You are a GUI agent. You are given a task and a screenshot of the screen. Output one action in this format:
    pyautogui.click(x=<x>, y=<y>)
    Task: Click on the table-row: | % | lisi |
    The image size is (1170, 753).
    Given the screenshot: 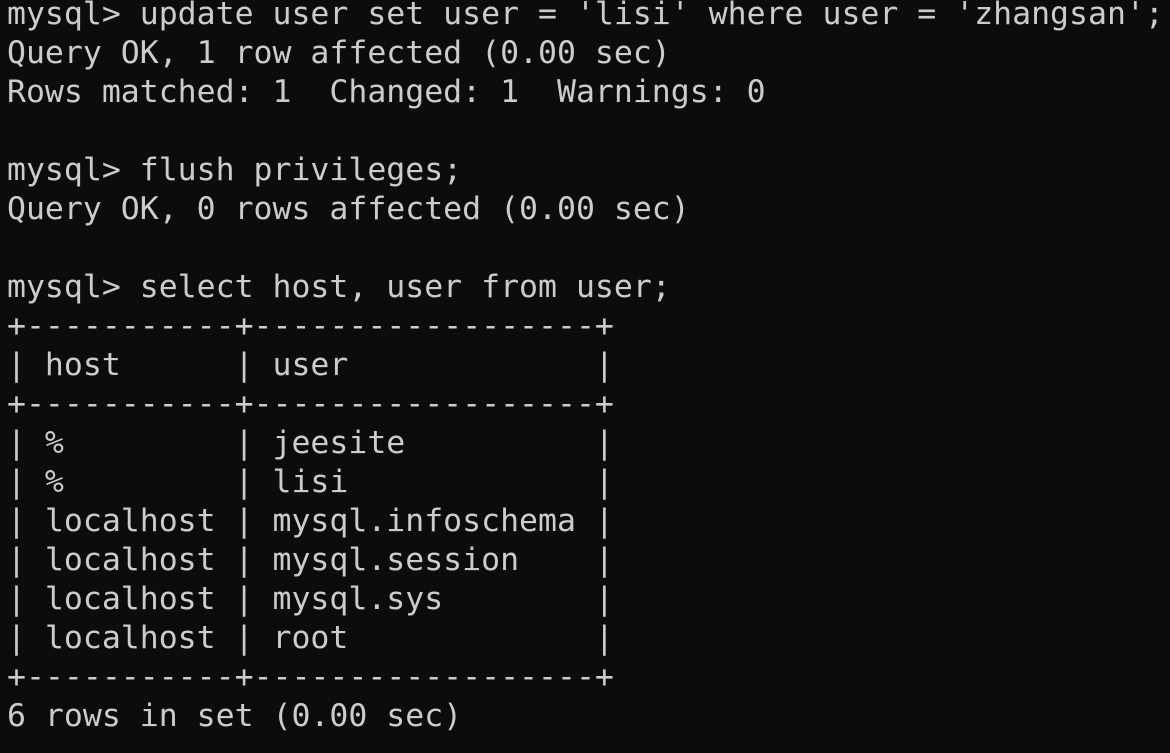 What is the action you would take?
    pyautogui.click(x=310, y=482)
    